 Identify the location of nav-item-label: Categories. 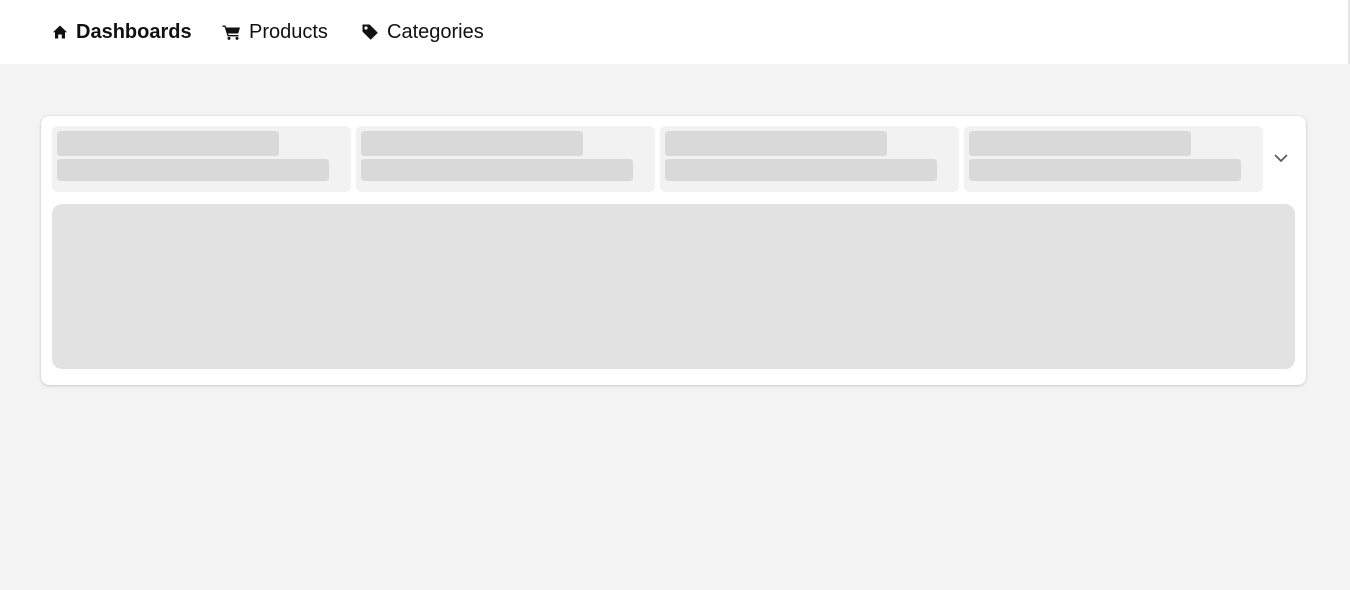
(435, 32).